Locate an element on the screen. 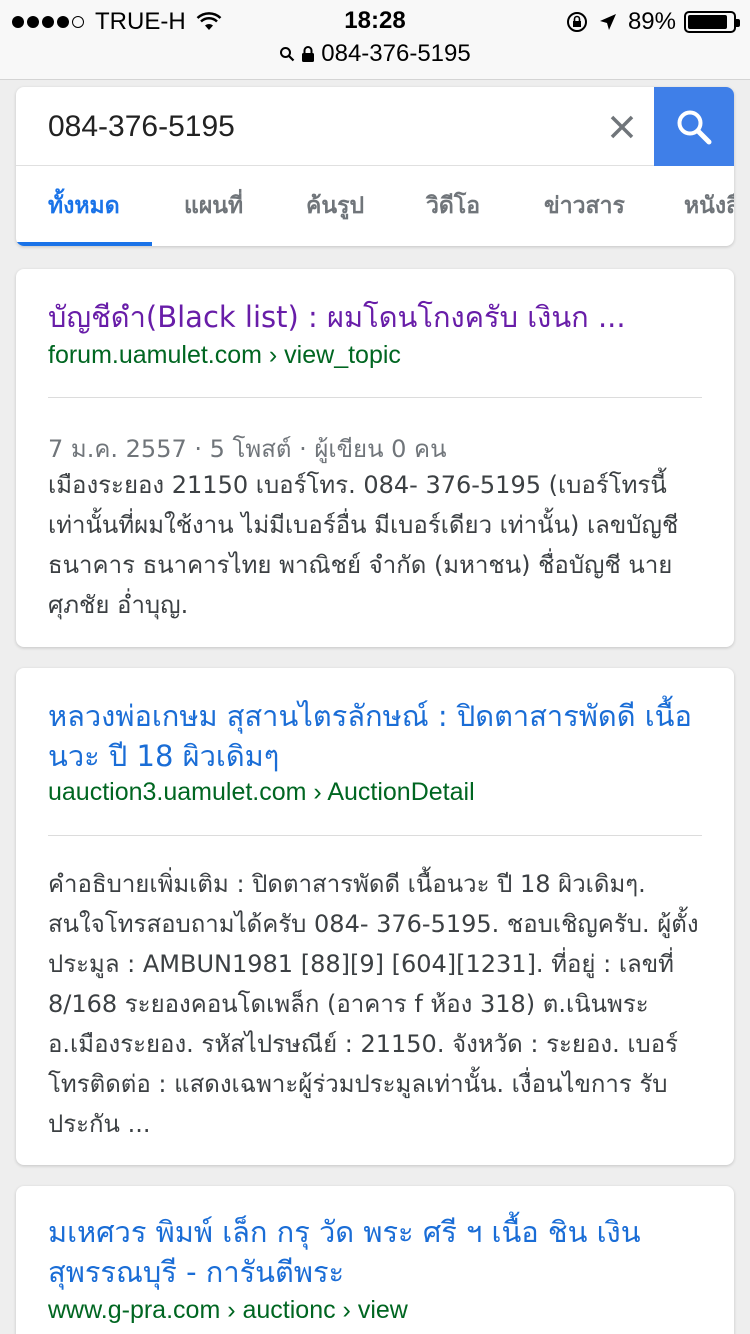  clear-button is located at coordinates (622, 127).